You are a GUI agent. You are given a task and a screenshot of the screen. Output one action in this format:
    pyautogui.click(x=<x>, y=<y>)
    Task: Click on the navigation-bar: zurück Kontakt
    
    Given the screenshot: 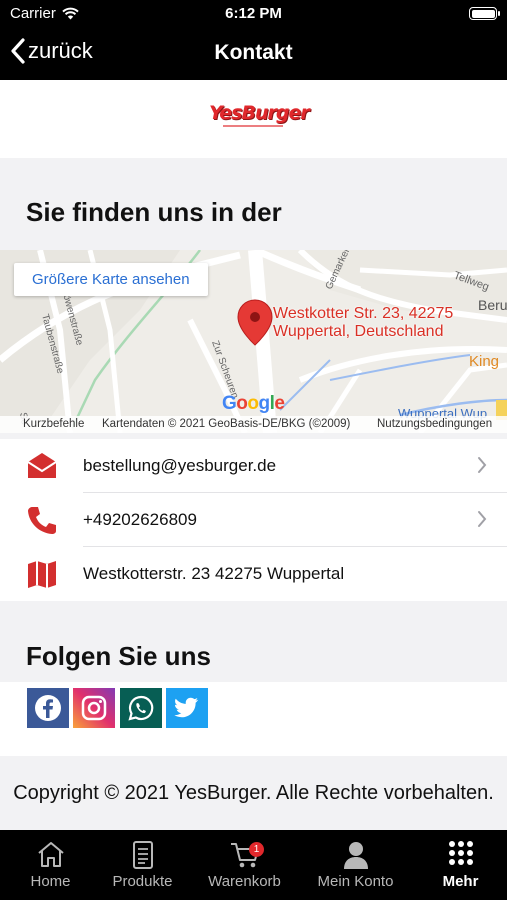 What is the action you would take?
    pyautogui.click(x=253, y=54)
    